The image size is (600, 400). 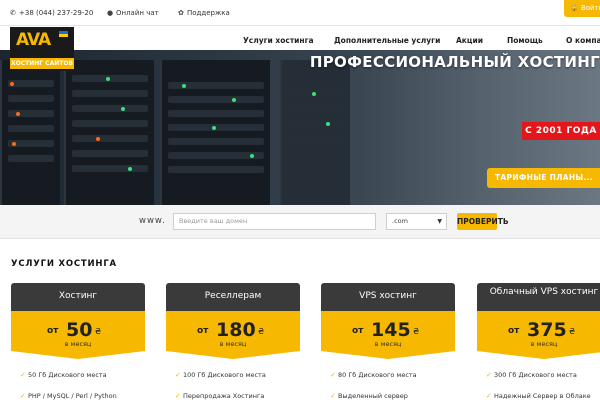 What do you see at coordinates (547, 330) in the screenshot?
I see `price-amount: 375` at bounding box center [547, 330].